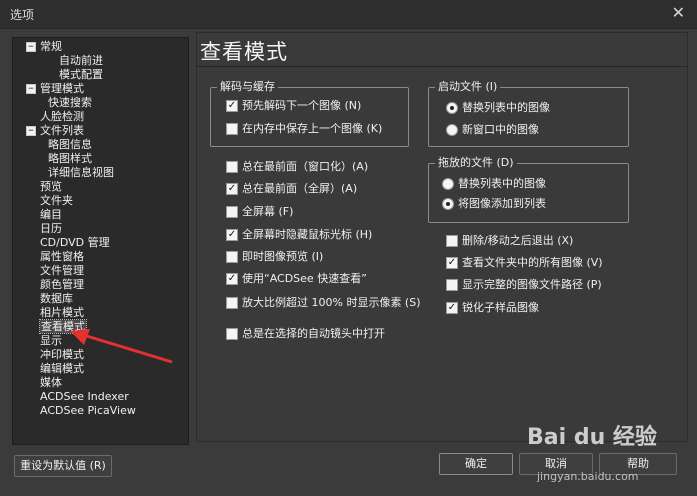  Describe the element at coordinates (441, 66) in the screenshot. I see `title-divider` at that location.